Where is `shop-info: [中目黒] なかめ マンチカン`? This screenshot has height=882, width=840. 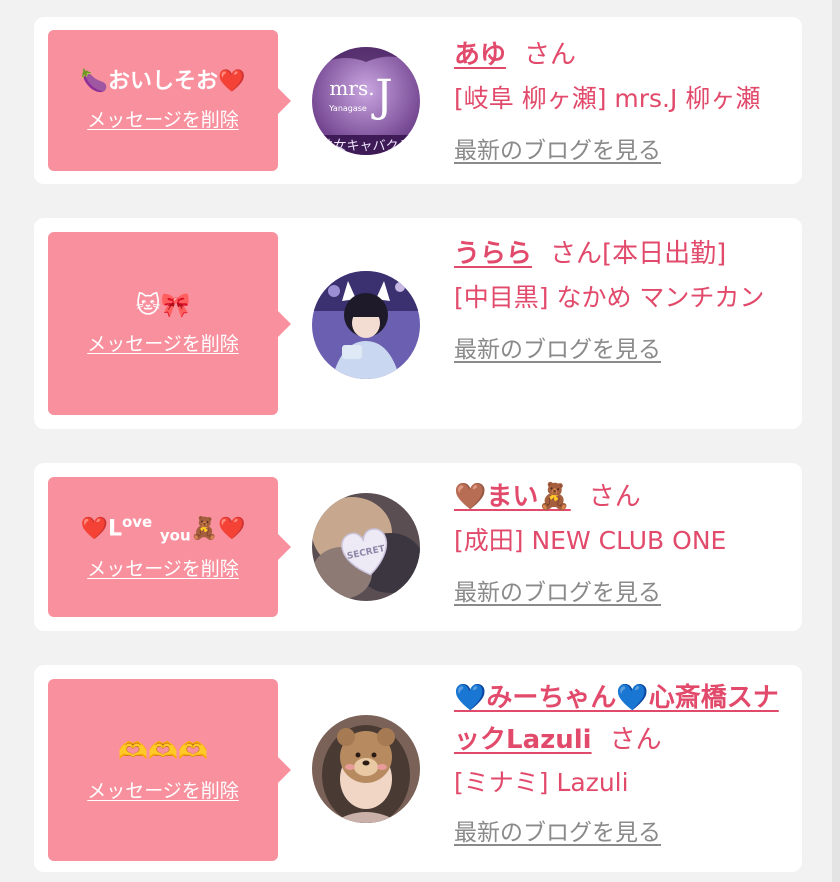 shop-info: [中目黒] なかめ マンチカン is located at coordinates (609, 297).